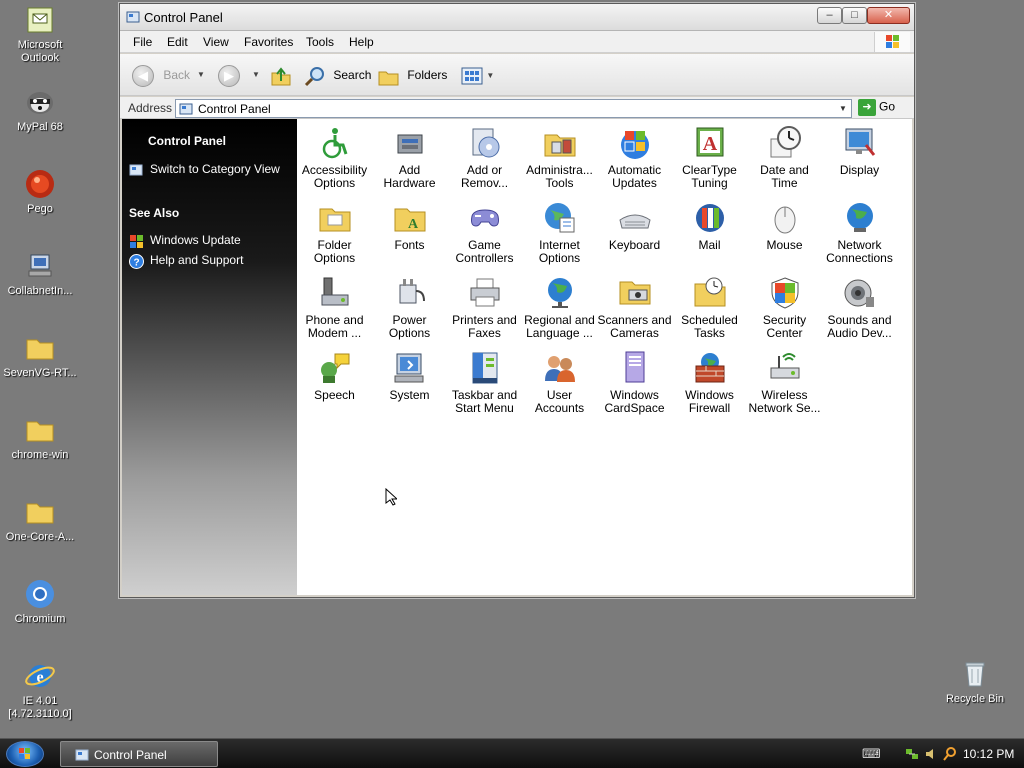  Describe the element at coordinates (334, 176) in the screenshot. I see `cp-item-label: Accessibility Options` at that location.